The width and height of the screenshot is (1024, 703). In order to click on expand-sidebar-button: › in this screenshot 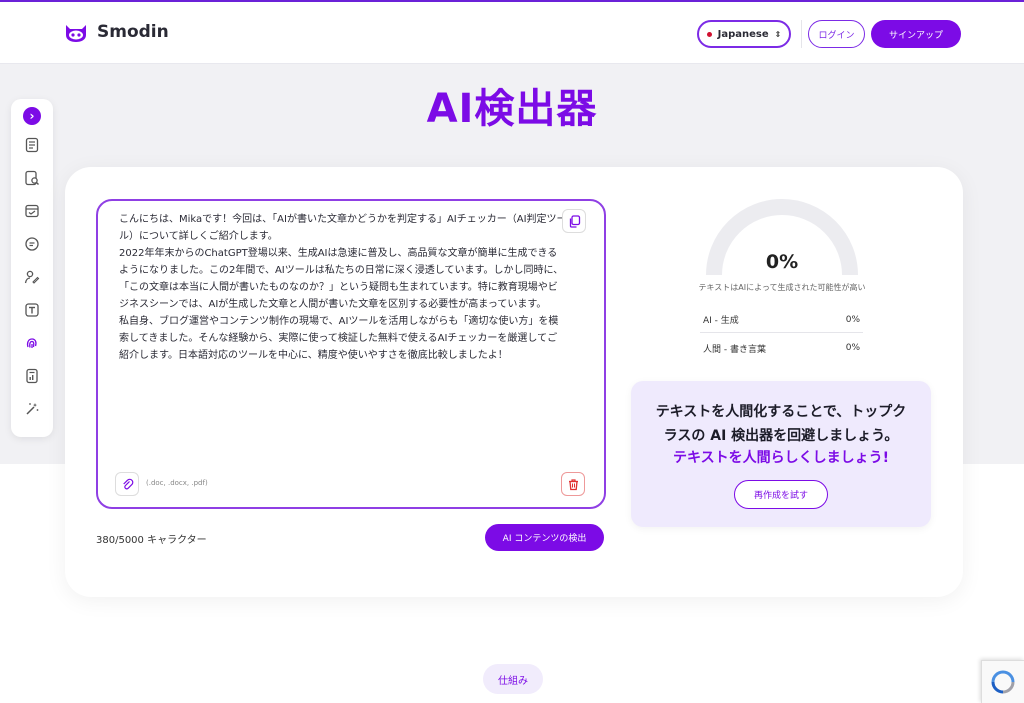, I will do `click(32, 116)`.